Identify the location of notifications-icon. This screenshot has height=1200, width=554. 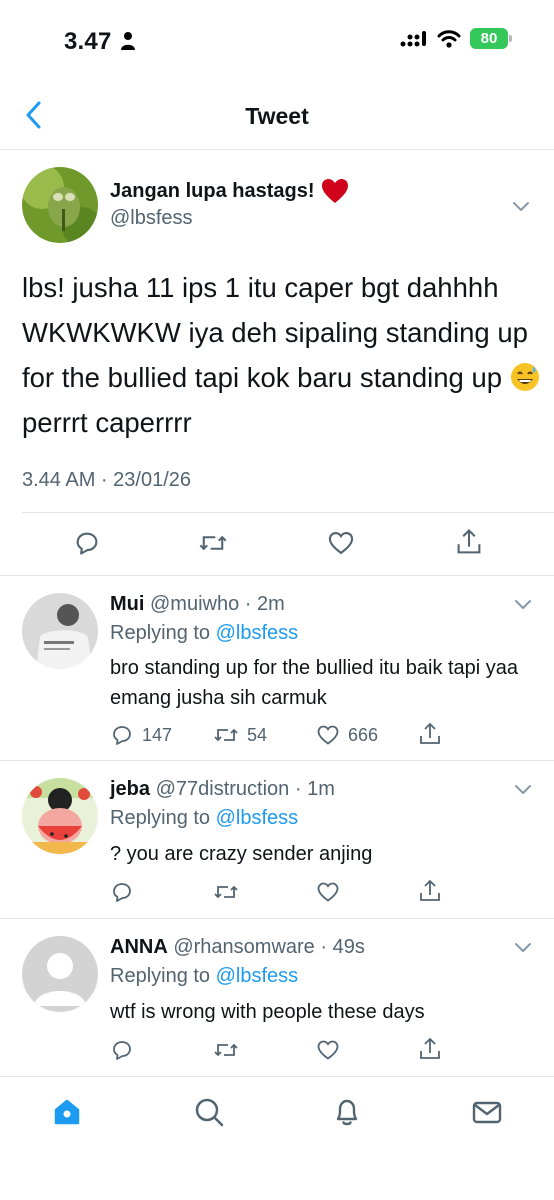
(347, 1112).